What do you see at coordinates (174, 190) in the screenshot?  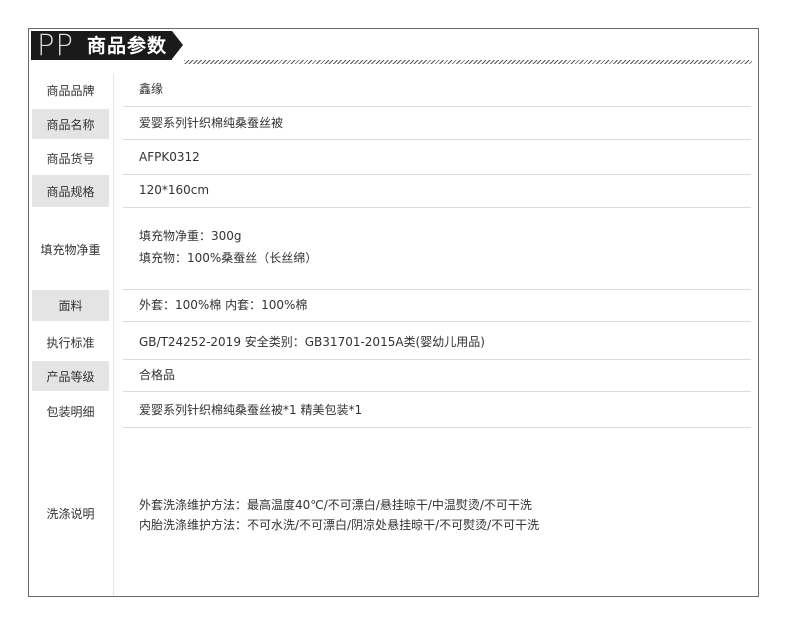 I see `param-value: 120*160cm` at bounding box center [174, 190].